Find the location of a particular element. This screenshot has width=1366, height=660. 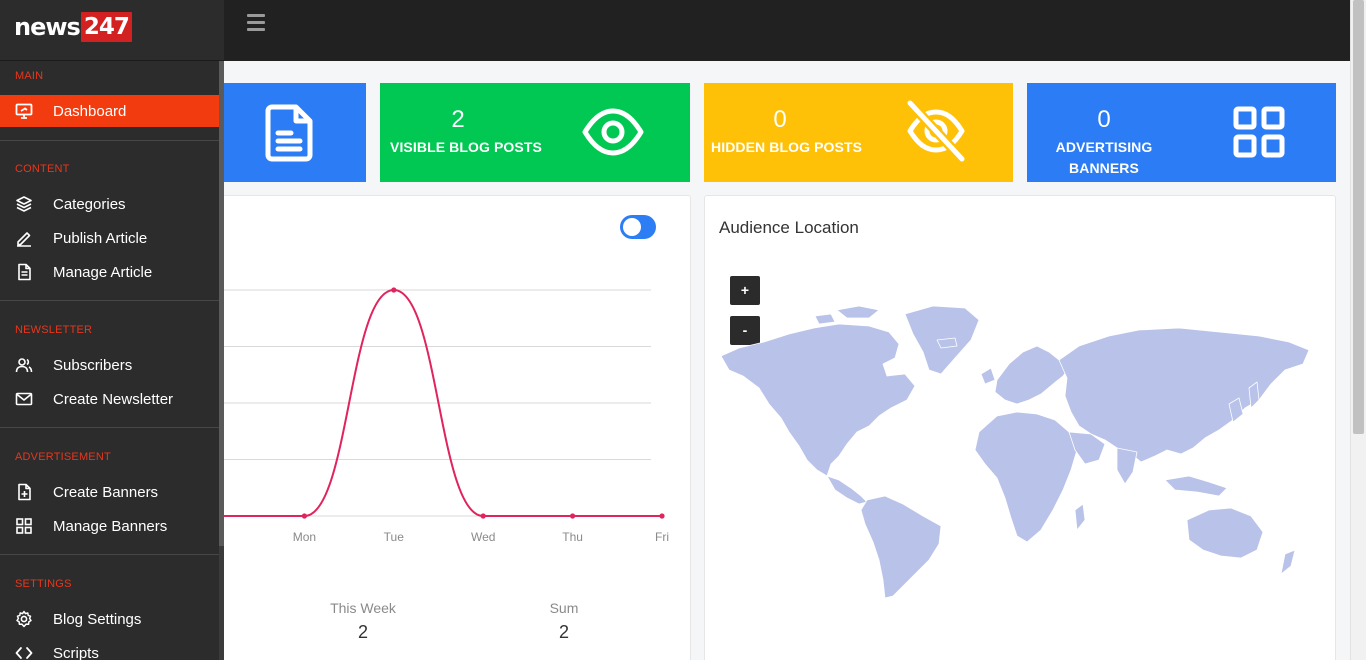

x-tick-label: Tue is located at coordinates (394, 537).